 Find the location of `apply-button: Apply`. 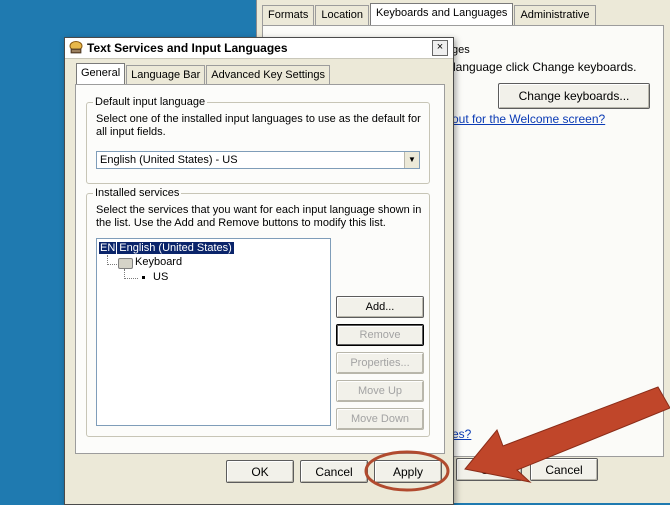

apply-button: Apply is located at coordinates (408, 471).